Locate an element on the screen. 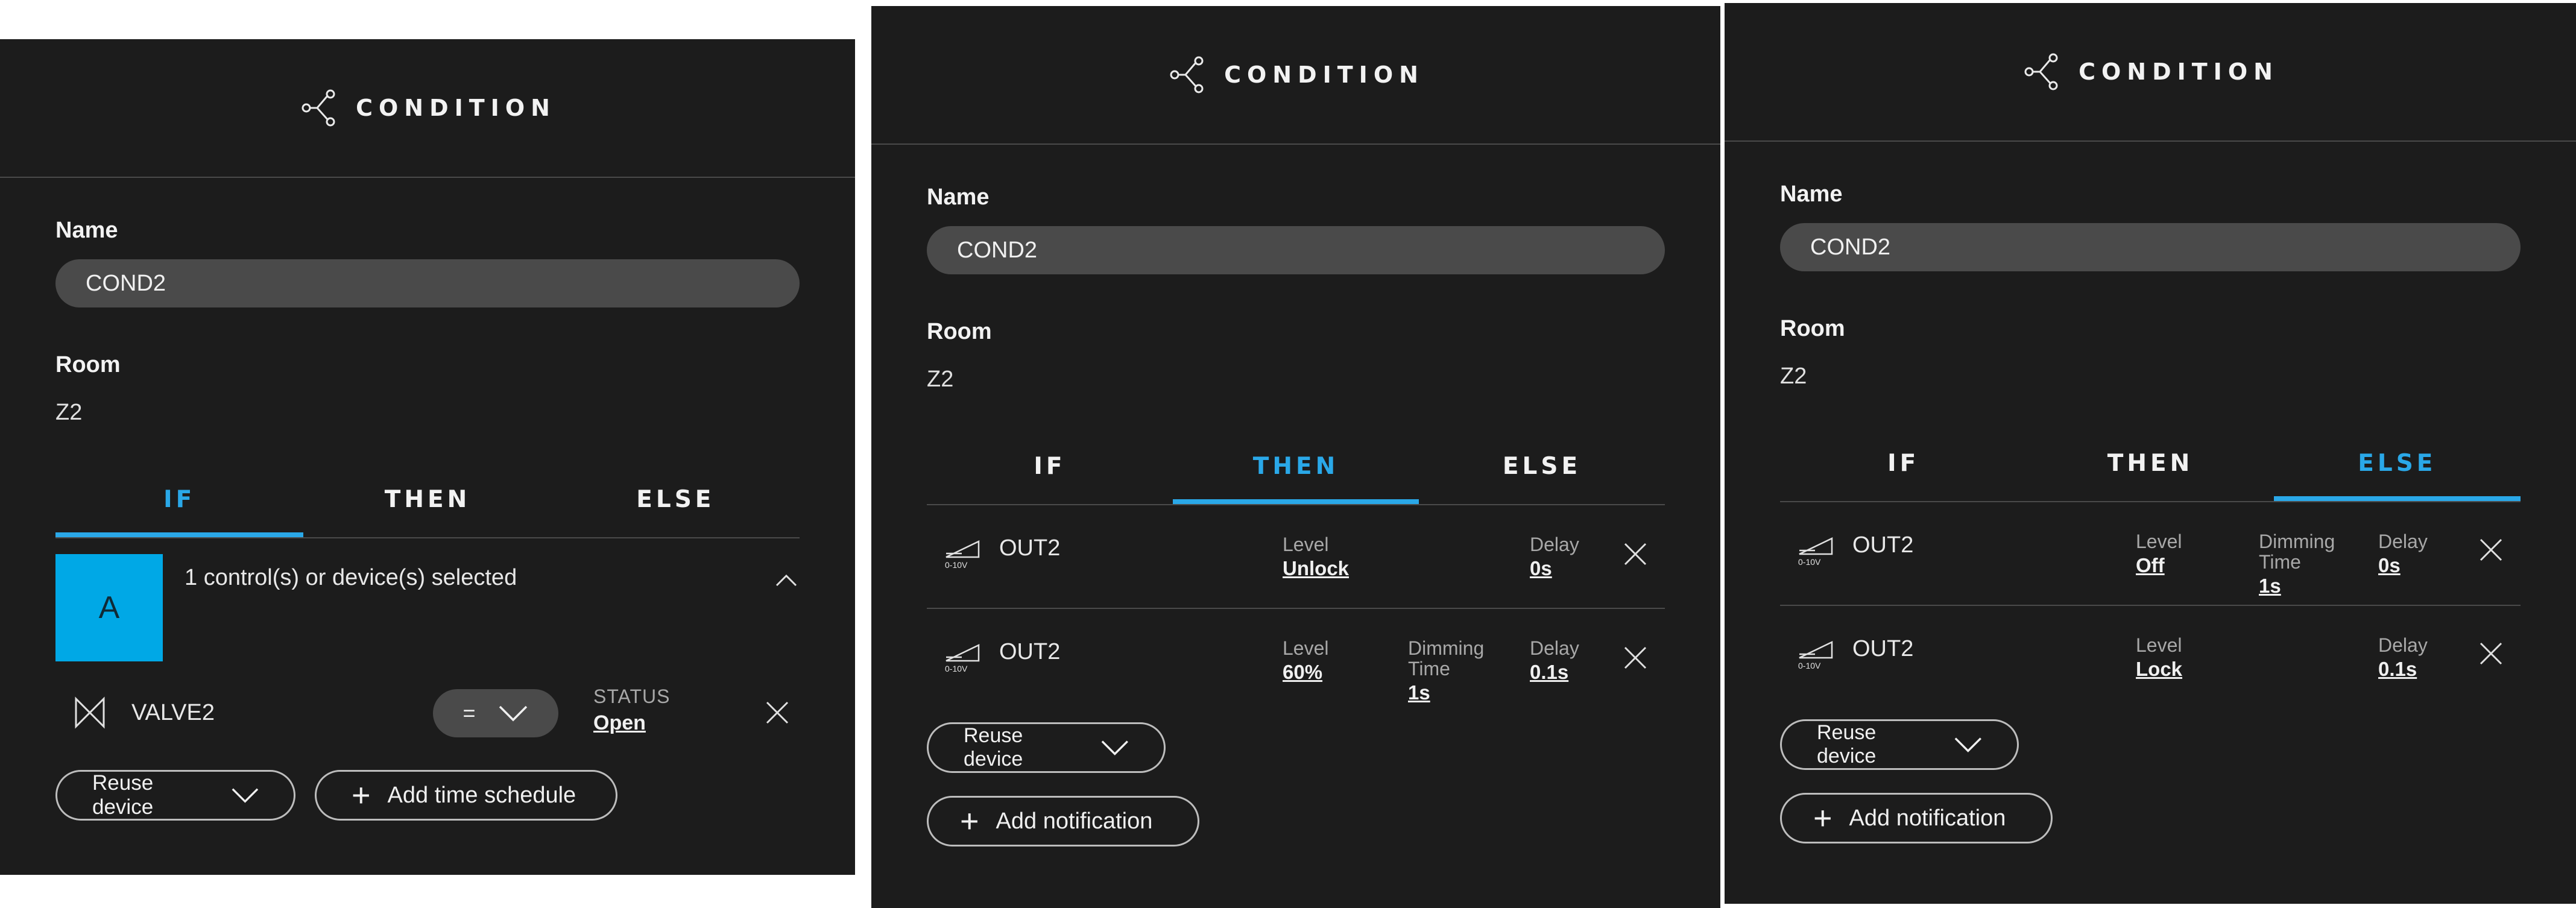 The height and width of the screenshot is (908, 2576). delay-block: Delay 0.1s is located at coordinates (1554, 661).